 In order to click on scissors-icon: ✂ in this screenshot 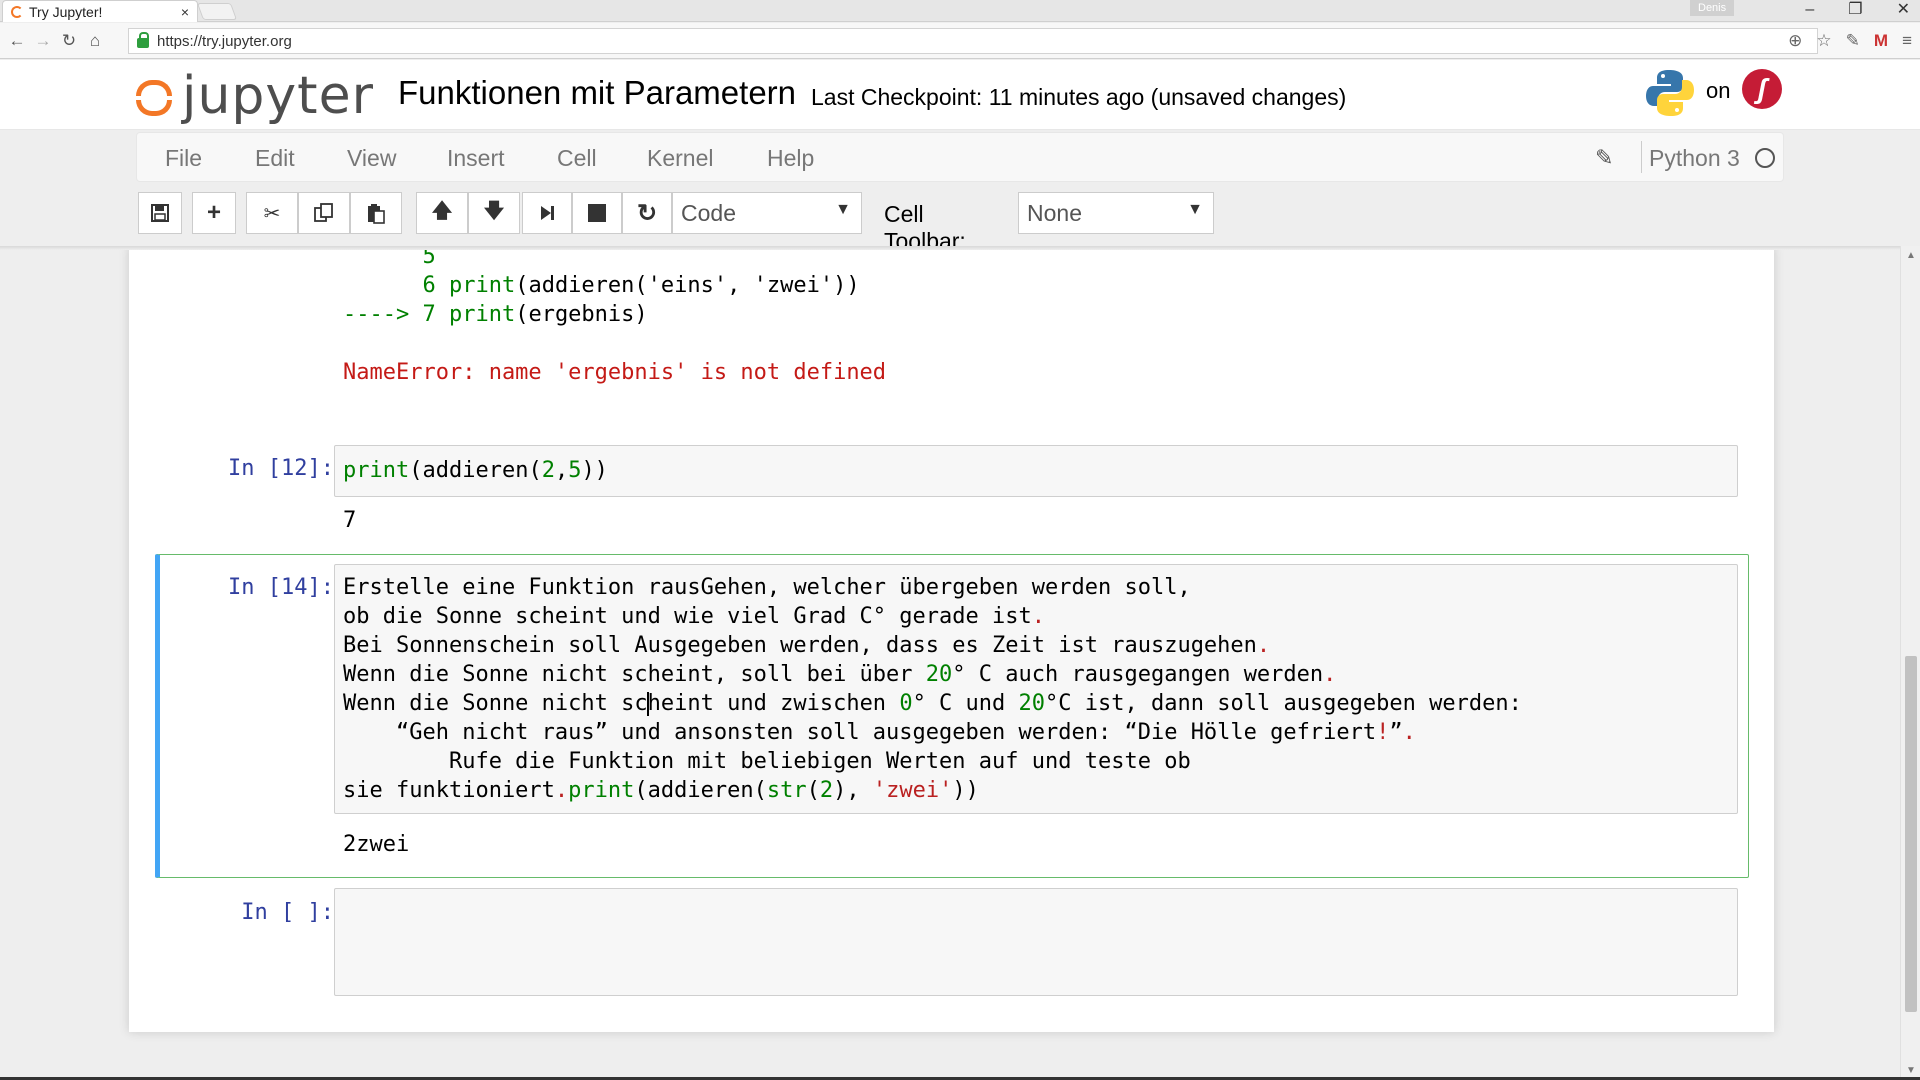, I will do `click(272, 213)`.